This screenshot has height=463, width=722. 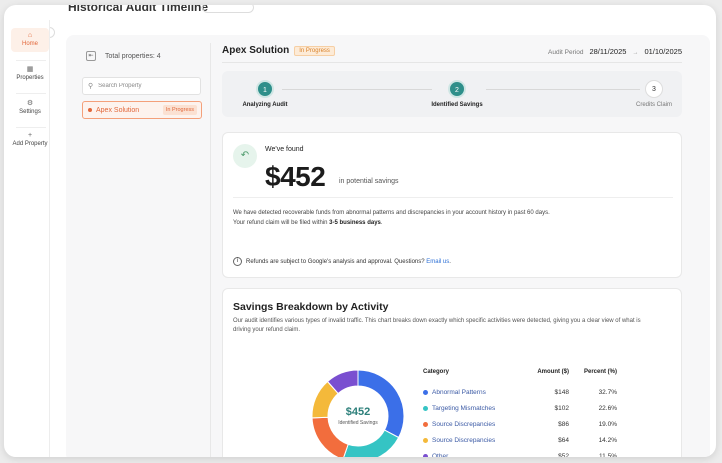 I want to click on collapse-icon: ⇤, so click(x=91, y=56).